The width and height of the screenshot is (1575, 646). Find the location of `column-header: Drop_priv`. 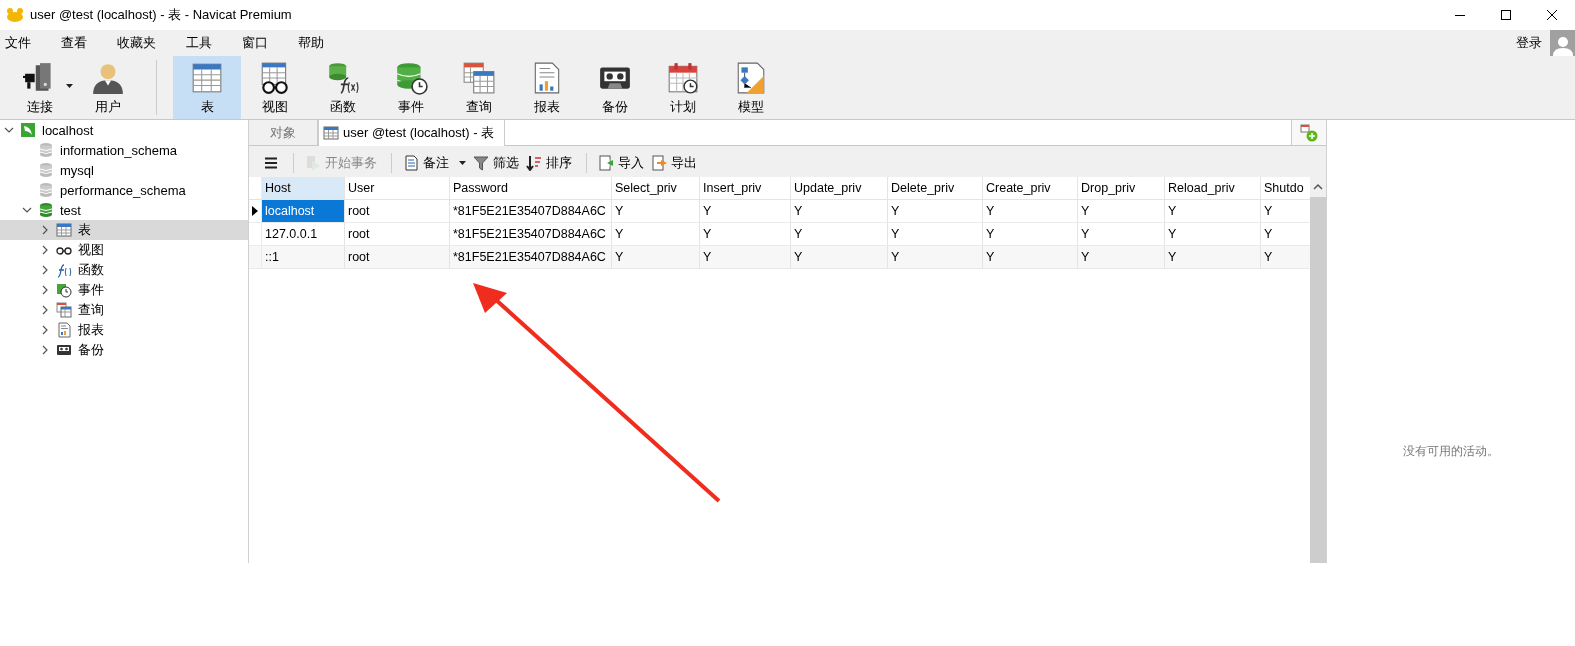

column-header: Drop_priv is located at coordinates (1121, 188).